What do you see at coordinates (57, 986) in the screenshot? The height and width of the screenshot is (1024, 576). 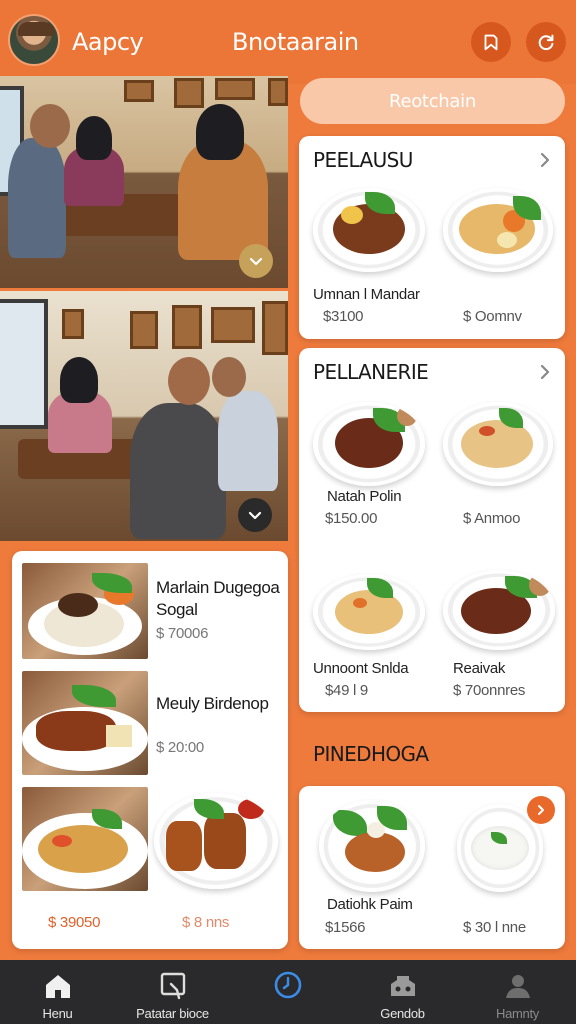 I see `home-icon` at bounding box center [57, 986].